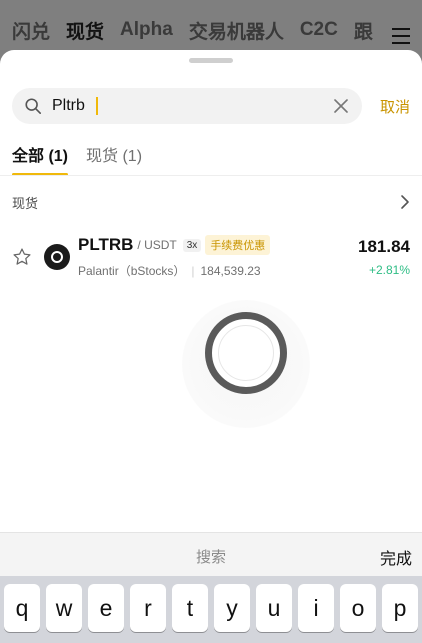 Image resolution: width=422 pixels, height=643 pixels. What do you see at coordinates (401, 37) in the screenshot?
I see `menu-icon` at bounding box center [401, 37].